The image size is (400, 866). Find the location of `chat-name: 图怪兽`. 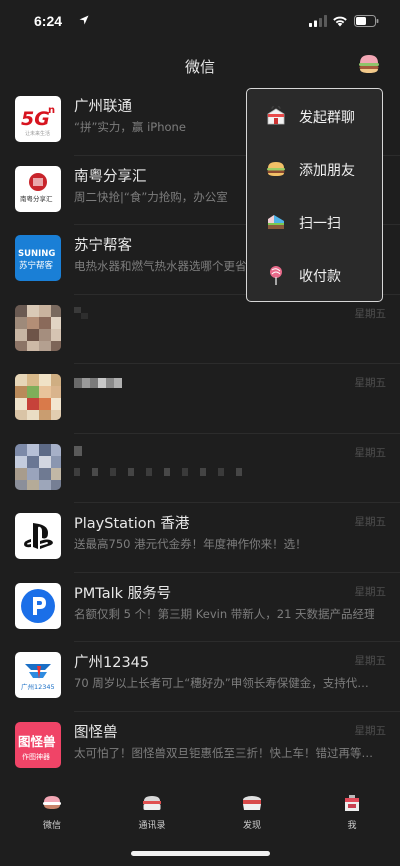

chat-name: 图怪兽 is located at coordinates (96, 732).